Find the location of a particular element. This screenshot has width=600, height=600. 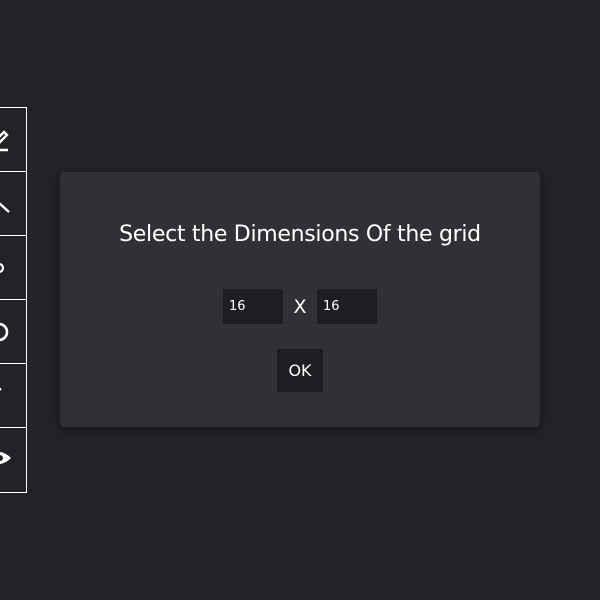

dialog-title: Select the Dimensions Of the grid is located at coordinates (300, 234).